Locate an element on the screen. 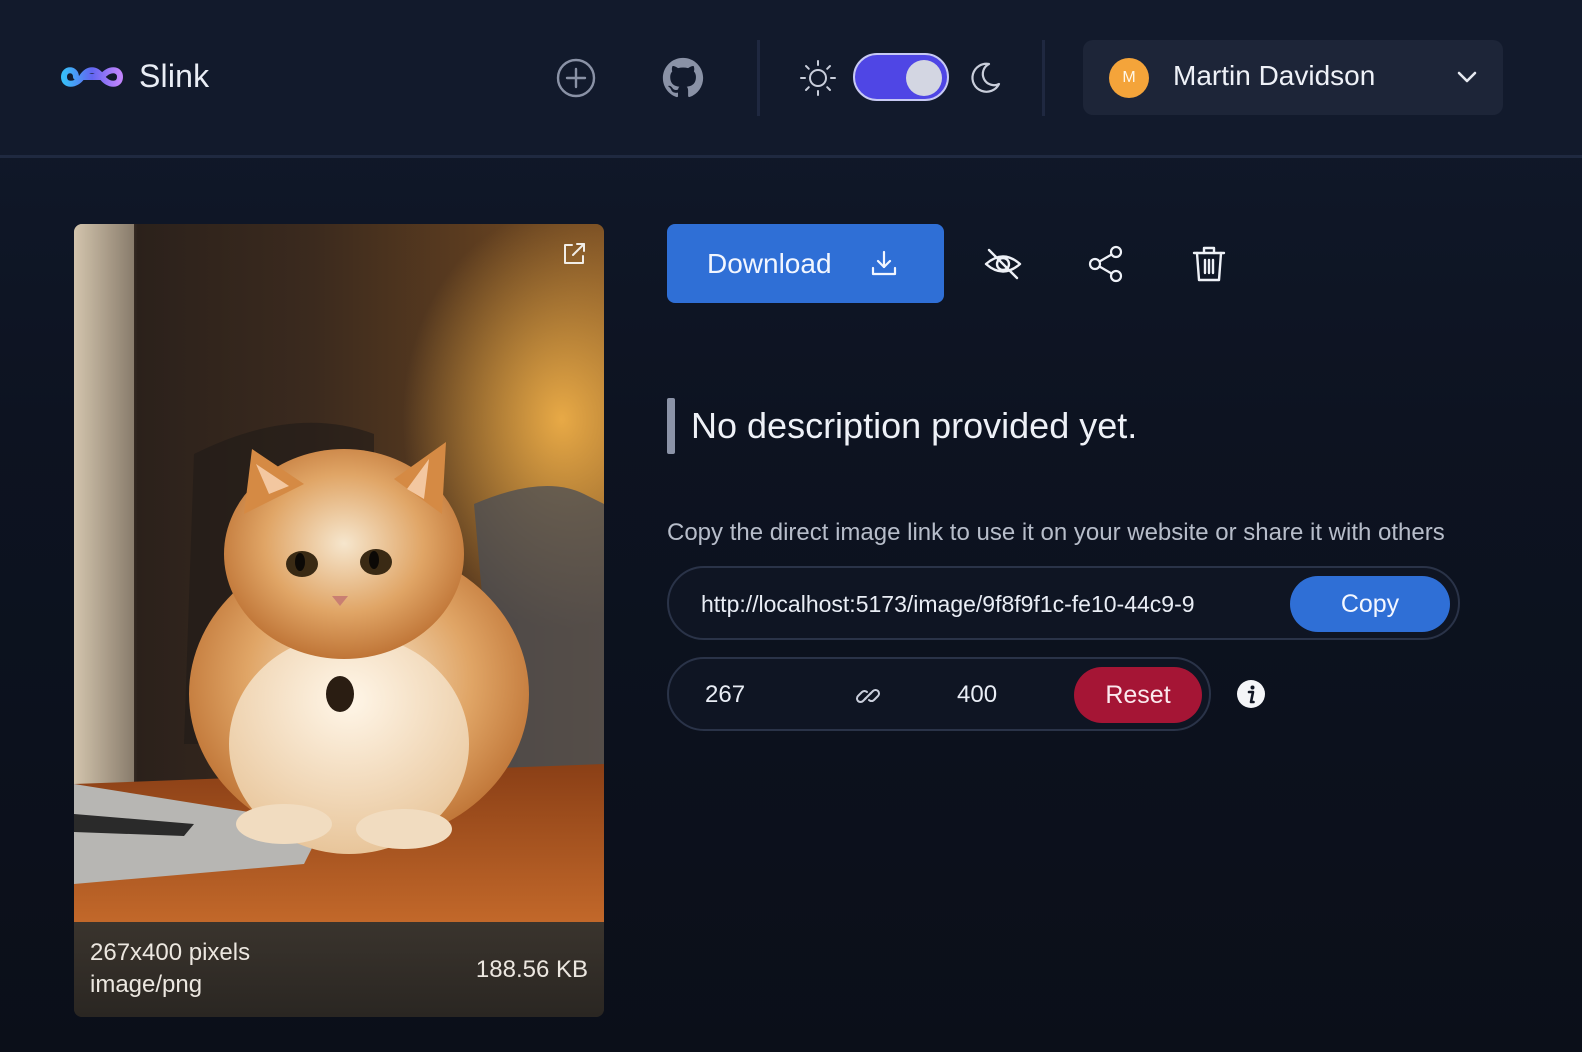  github-icon is located at coordinates (683, 78).